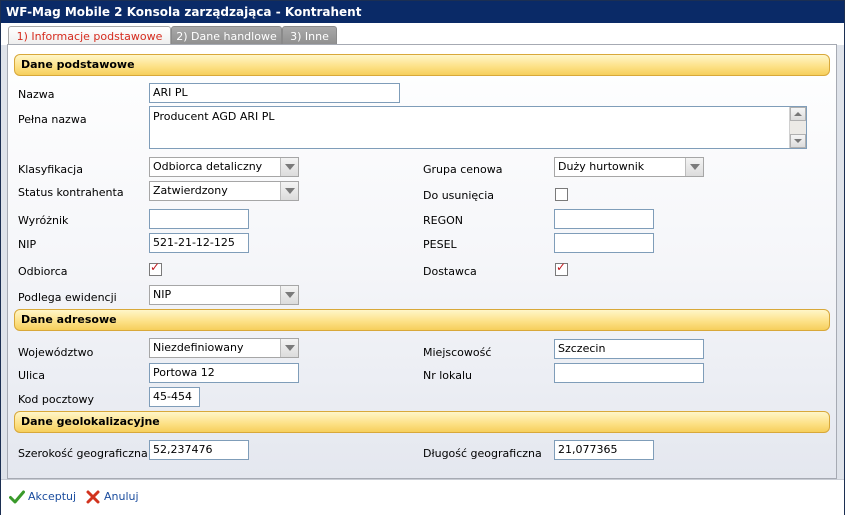  What do you see at coordinates (629, 373) in the screenshot?
I see `nr-lokalu-input` at bounding box center [629, 373].